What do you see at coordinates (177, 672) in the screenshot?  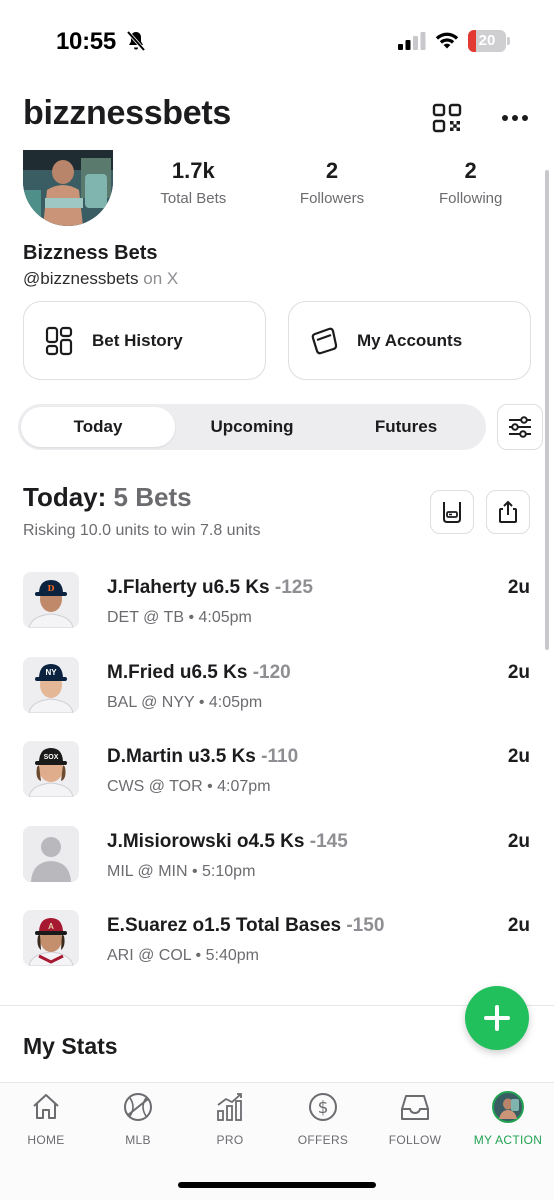 I see `bet-pick-text: M.Fried u6.5 Ks` at bounding box center [177, 672].